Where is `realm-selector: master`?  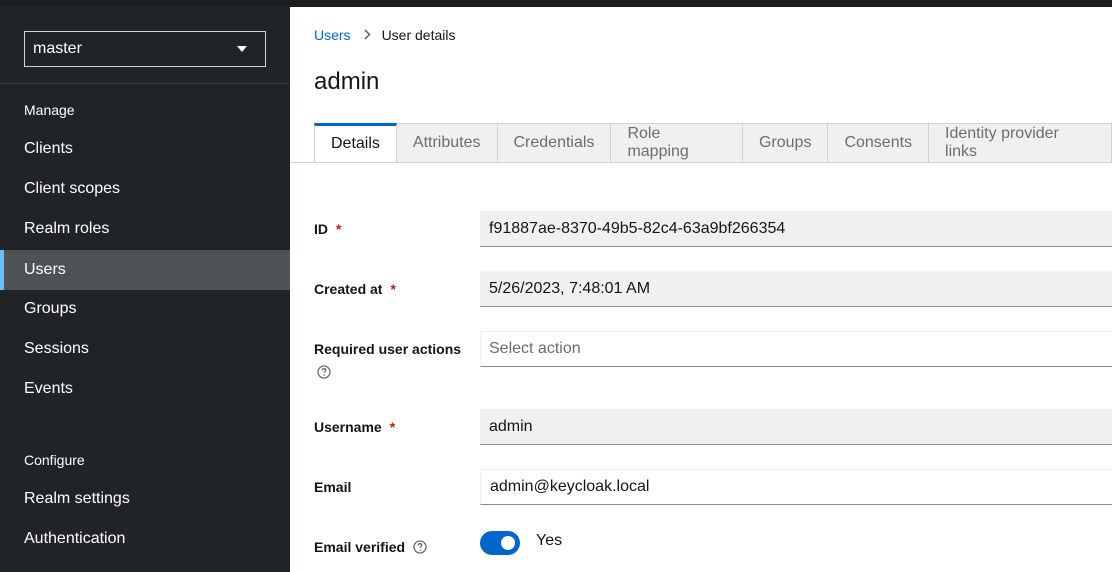 realm-selector: master is located at coordinates (145, 49).